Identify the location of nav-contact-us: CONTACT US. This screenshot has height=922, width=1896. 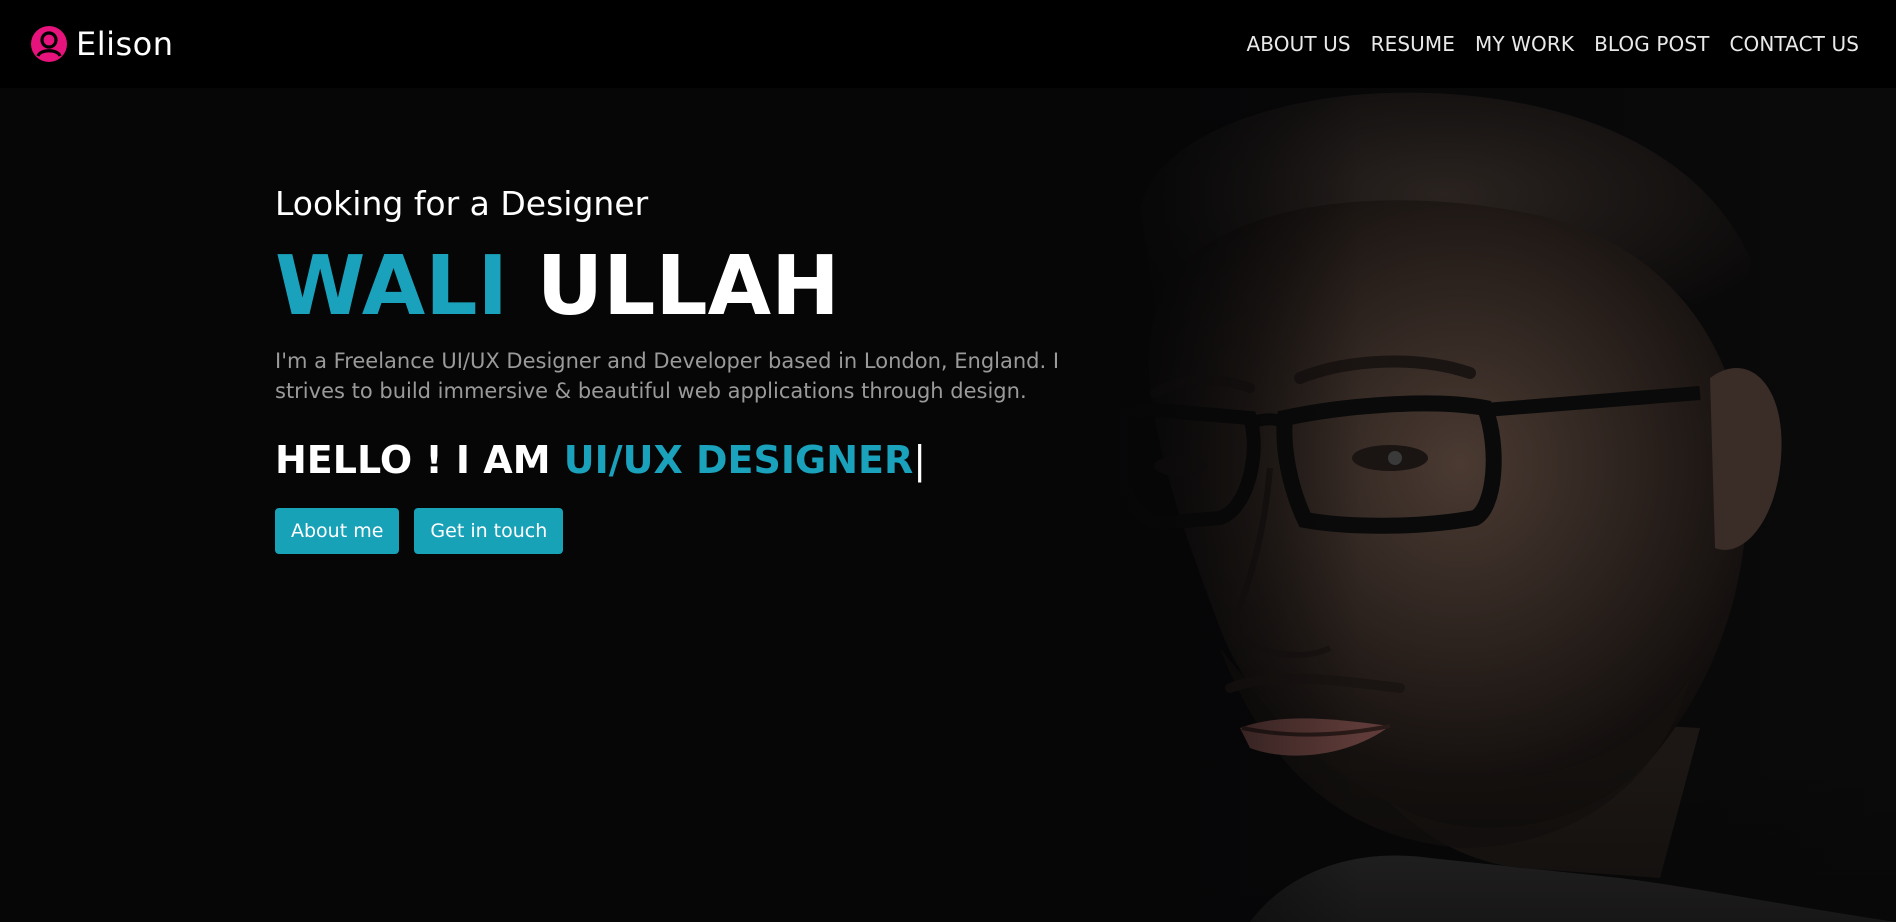
(1794, 44).